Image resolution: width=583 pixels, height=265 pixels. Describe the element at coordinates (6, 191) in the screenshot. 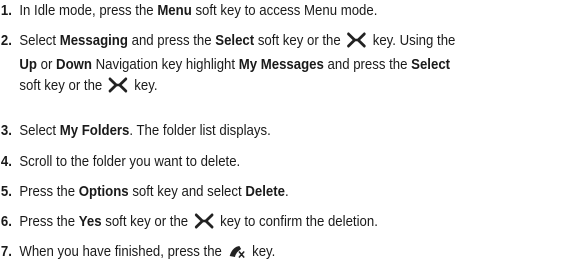

I see `step-number: 5.` at that location.